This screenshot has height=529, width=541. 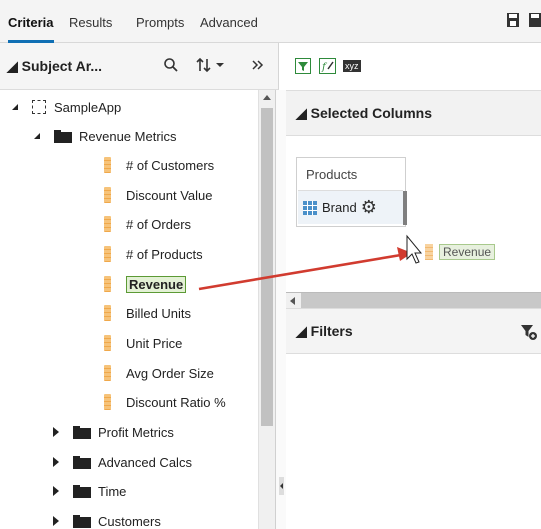 I want to click on selected-columns-header: ◢ Selected Columns, so click(x=413, y=113).